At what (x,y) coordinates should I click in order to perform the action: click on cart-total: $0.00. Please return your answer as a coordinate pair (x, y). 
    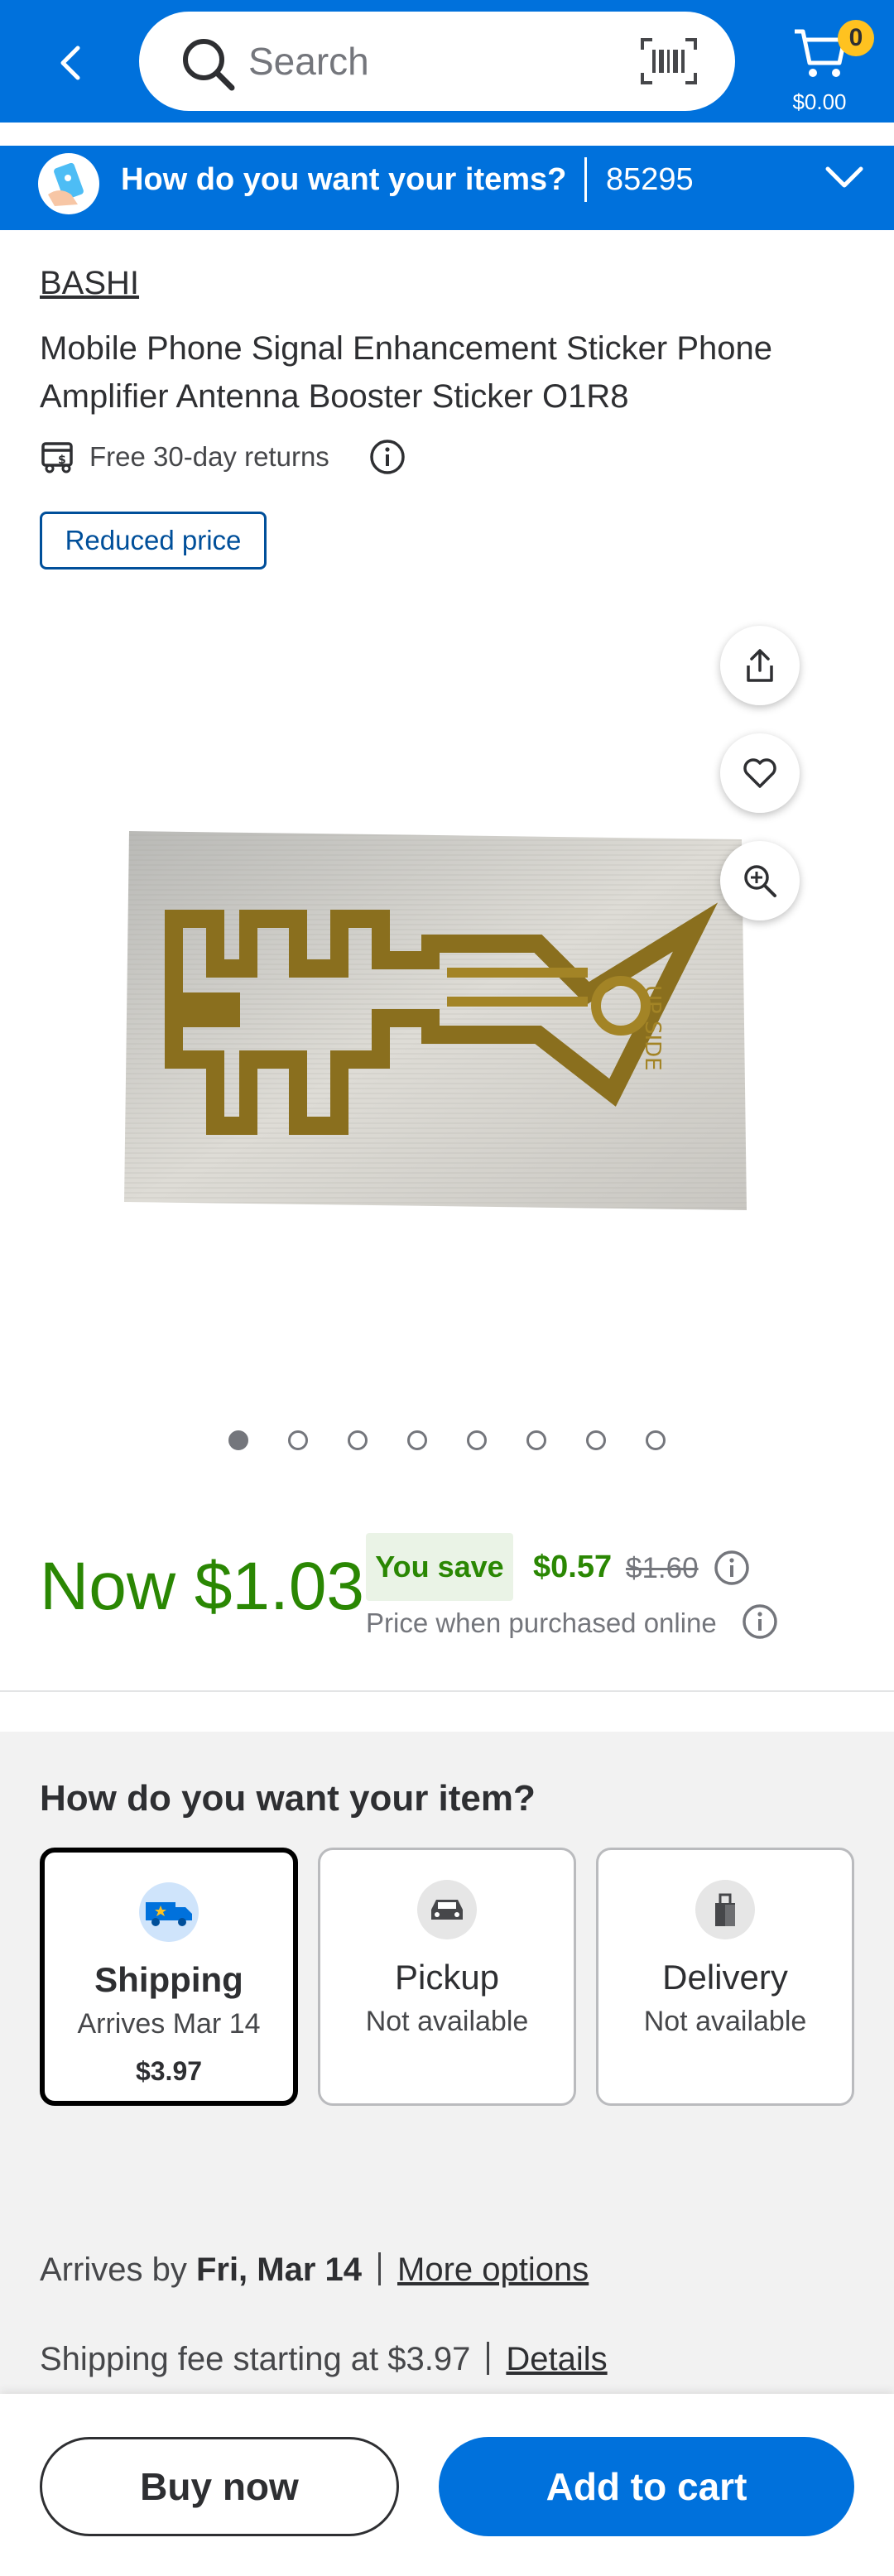
    Looking at the image, I should click on (819, 101).